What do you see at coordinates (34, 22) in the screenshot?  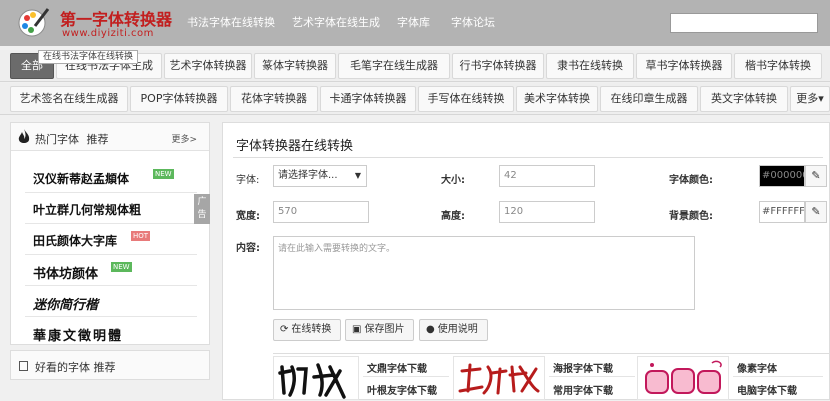 I see `brush-logo-icon` at bounding box center [34, 22].